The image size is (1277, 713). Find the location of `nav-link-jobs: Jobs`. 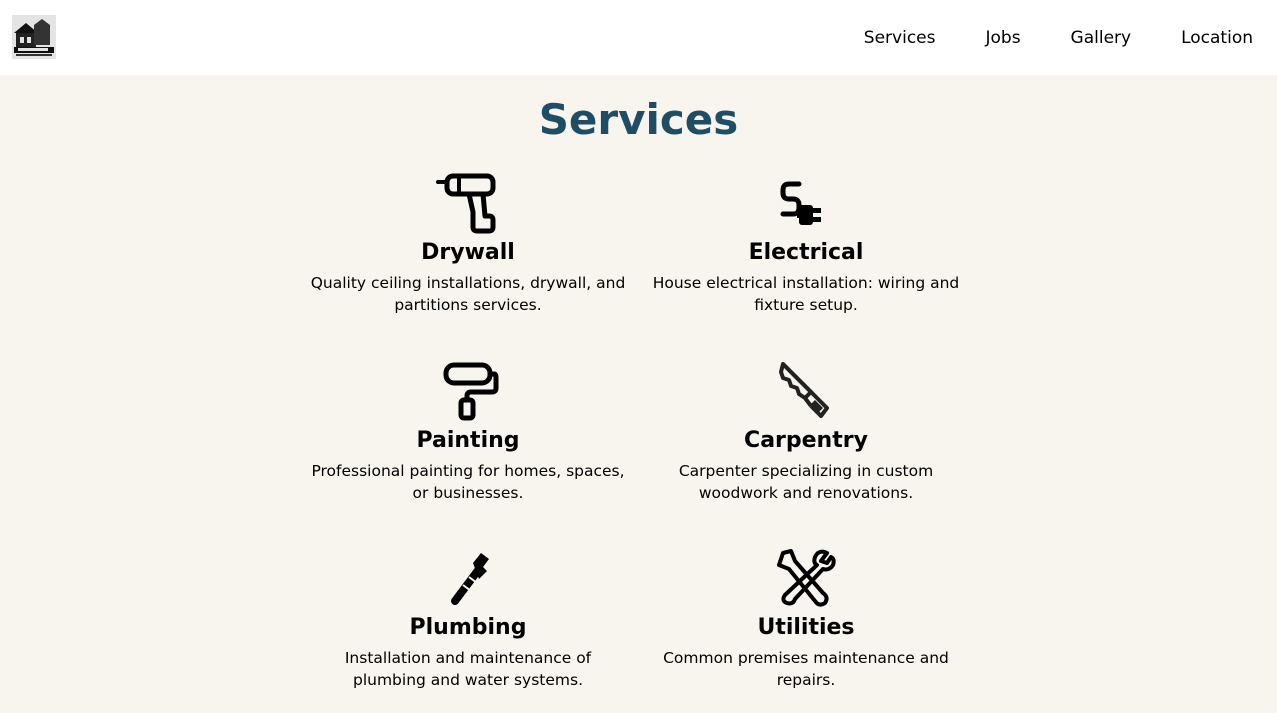

nav-link-jobs: Jobs is located at coordinates (1002, 38).